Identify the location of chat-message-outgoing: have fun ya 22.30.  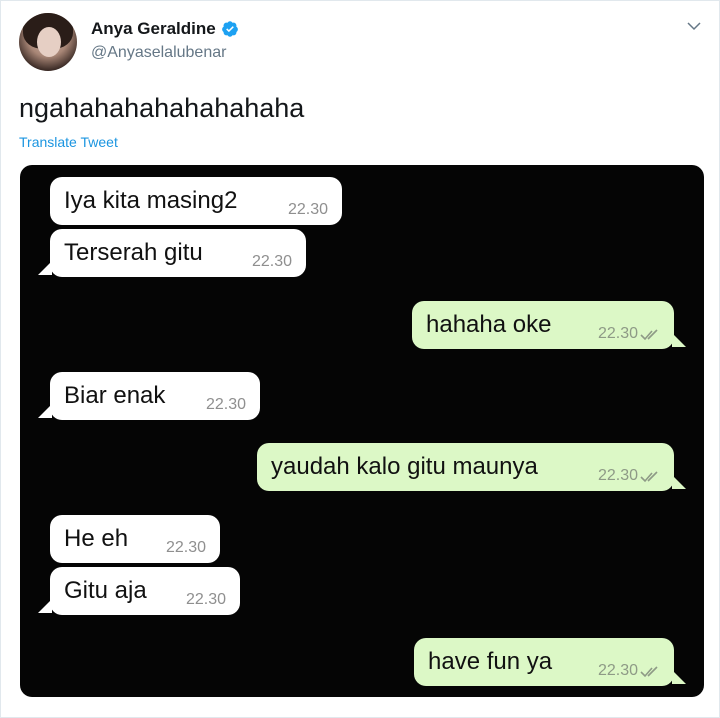
(550, 662).